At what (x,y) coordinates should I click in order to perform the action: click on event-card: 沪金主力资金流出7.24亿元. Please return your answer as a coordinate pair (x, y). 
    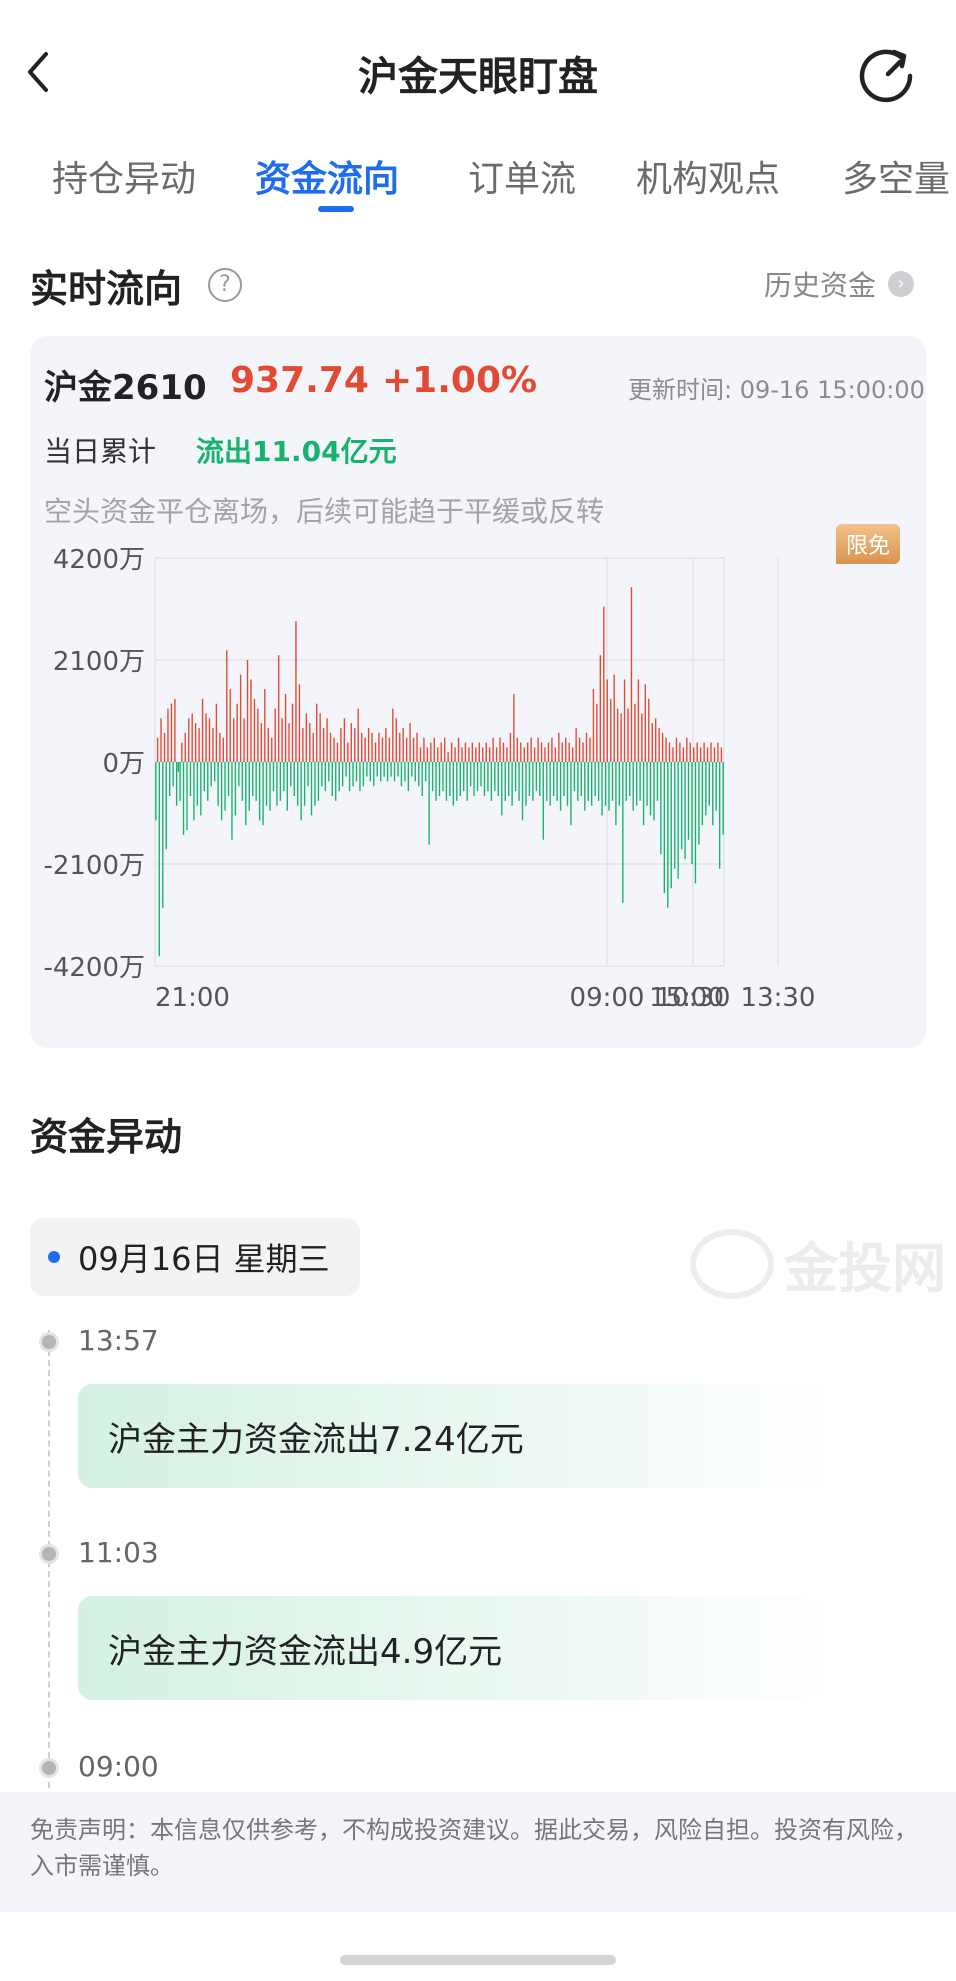
    Looking at the image, I should click on (463, 1436).